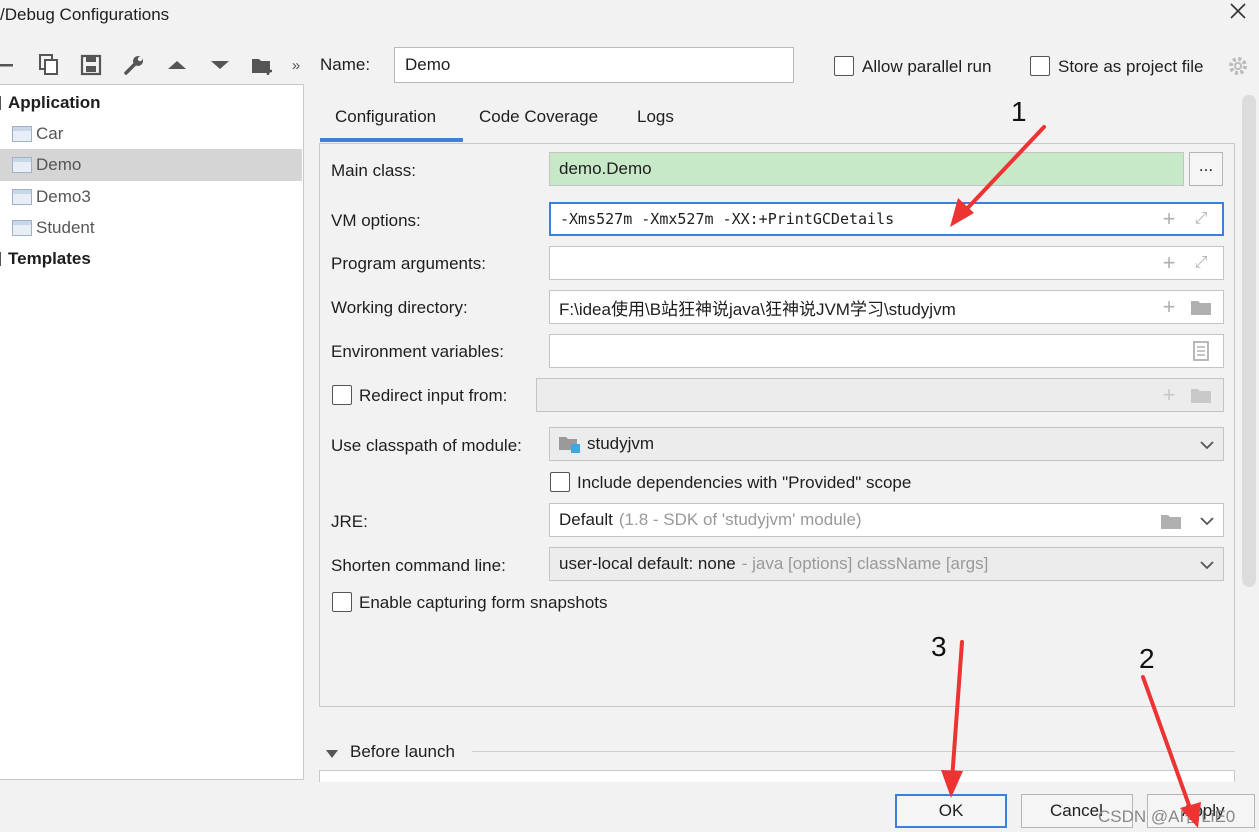 This screenshot has height=832, width=1259. What do you see at coordinates (586, 519) in the screenshot?
I see `jre-value: Default` at bounding box center [586, 519].